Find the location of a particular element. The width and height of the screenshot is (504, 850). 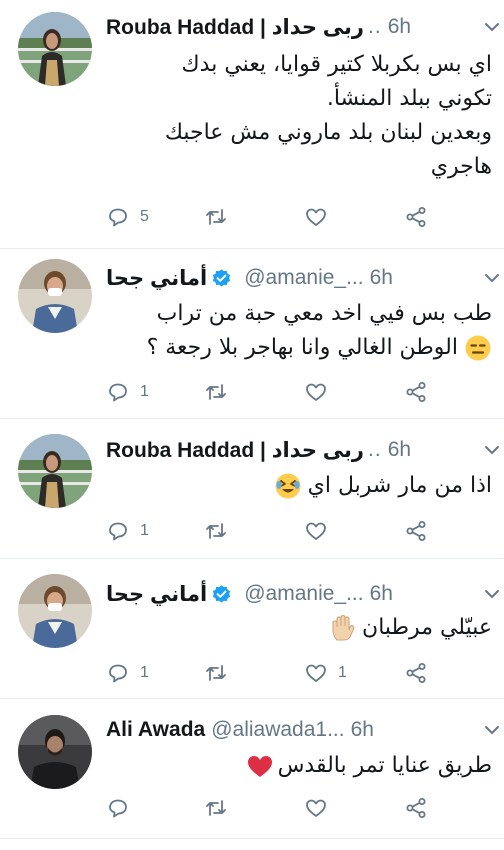

reply-button is located at coordinates (123, 808).